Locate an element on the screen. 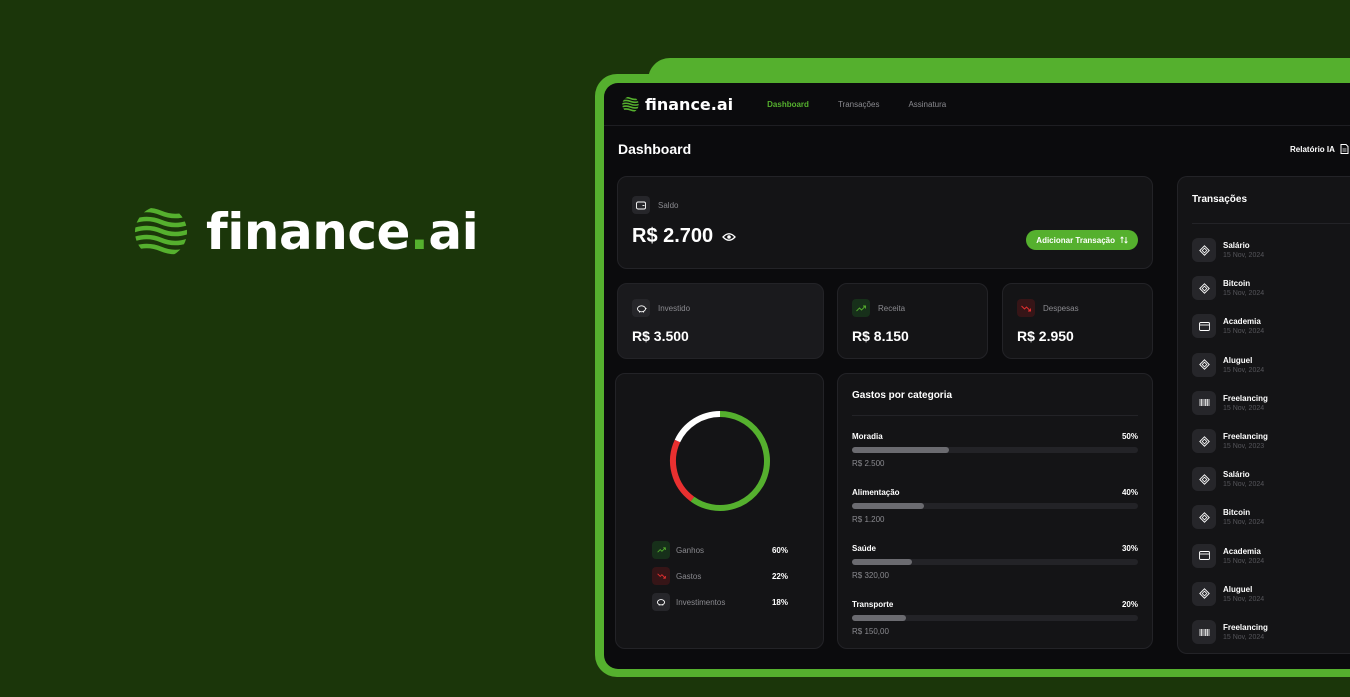 Image resolution: width=1350 pixels, height=697 pixels. categories-title: Gastos por categoria is located at coordinates (902, 395).